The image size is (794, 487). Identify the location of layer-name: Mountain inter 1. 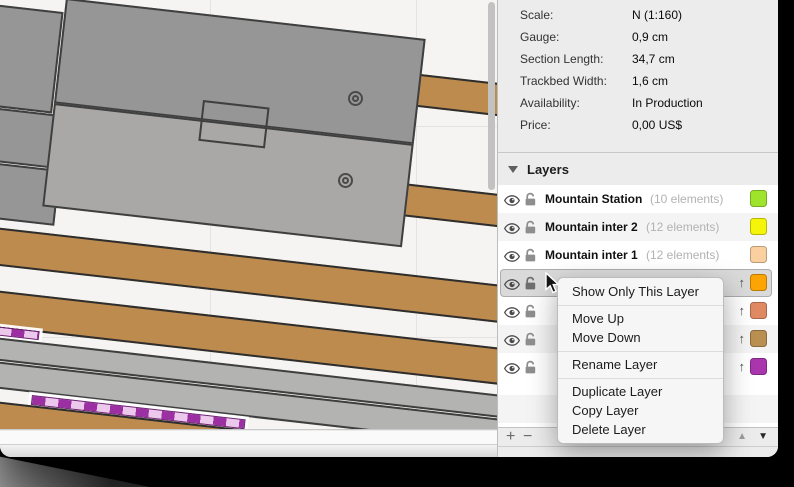
(591, 255).